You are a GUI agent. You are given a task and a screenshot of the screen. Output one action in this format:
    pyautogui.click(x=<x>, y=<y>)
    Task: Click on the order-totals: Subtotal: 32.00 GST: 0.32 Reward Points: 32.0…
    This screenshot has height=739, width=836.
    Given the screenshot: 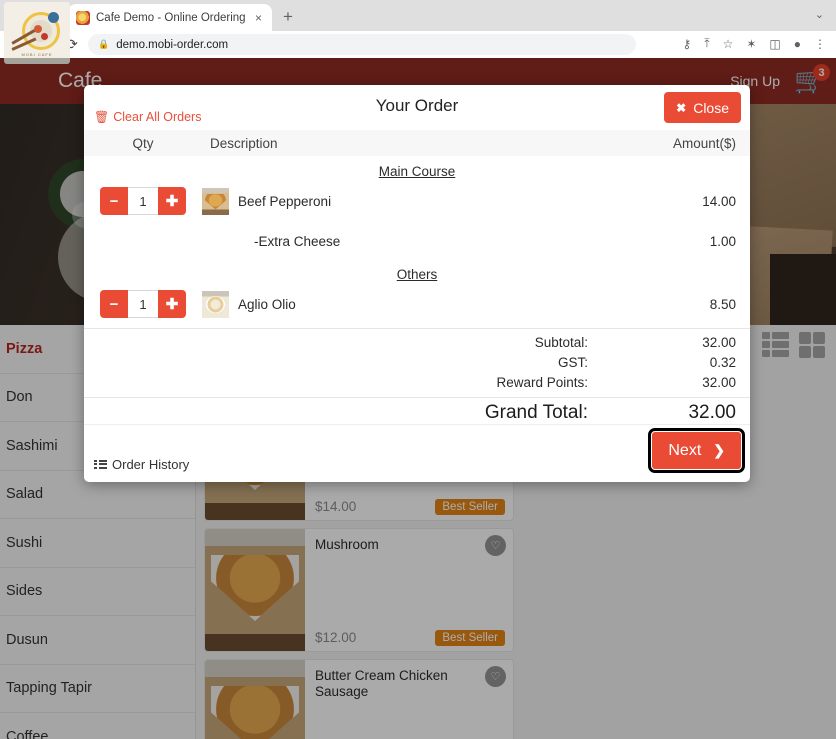 What is the action you would take?
    pyautogui.click(x=417, y=376)
    